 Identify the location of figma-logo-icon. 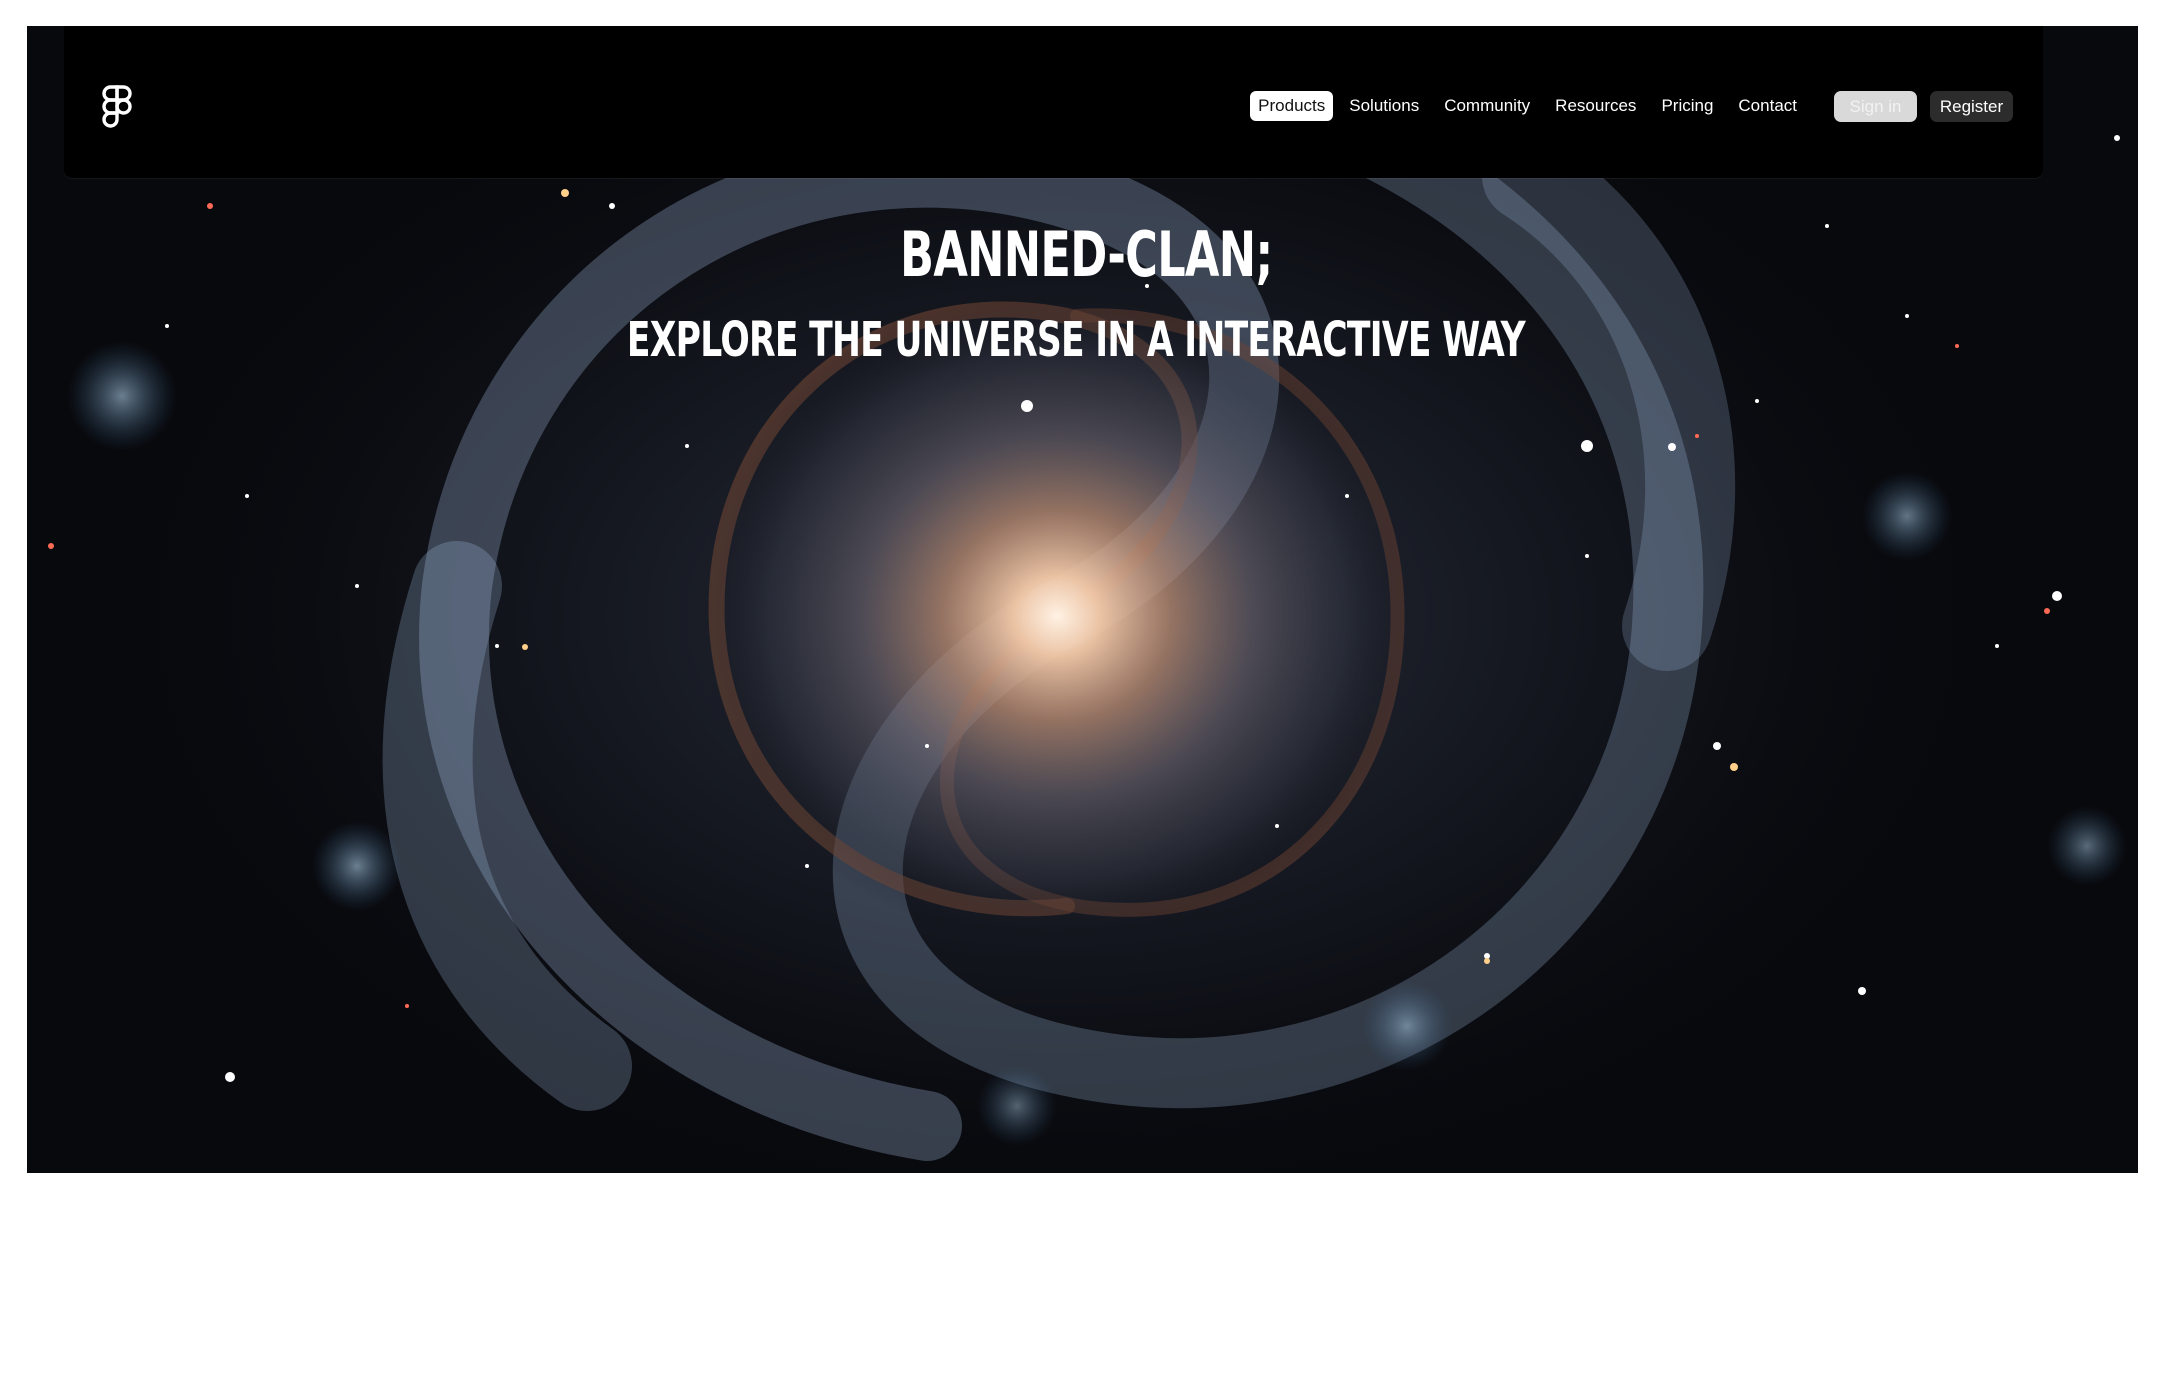
(117, 107).